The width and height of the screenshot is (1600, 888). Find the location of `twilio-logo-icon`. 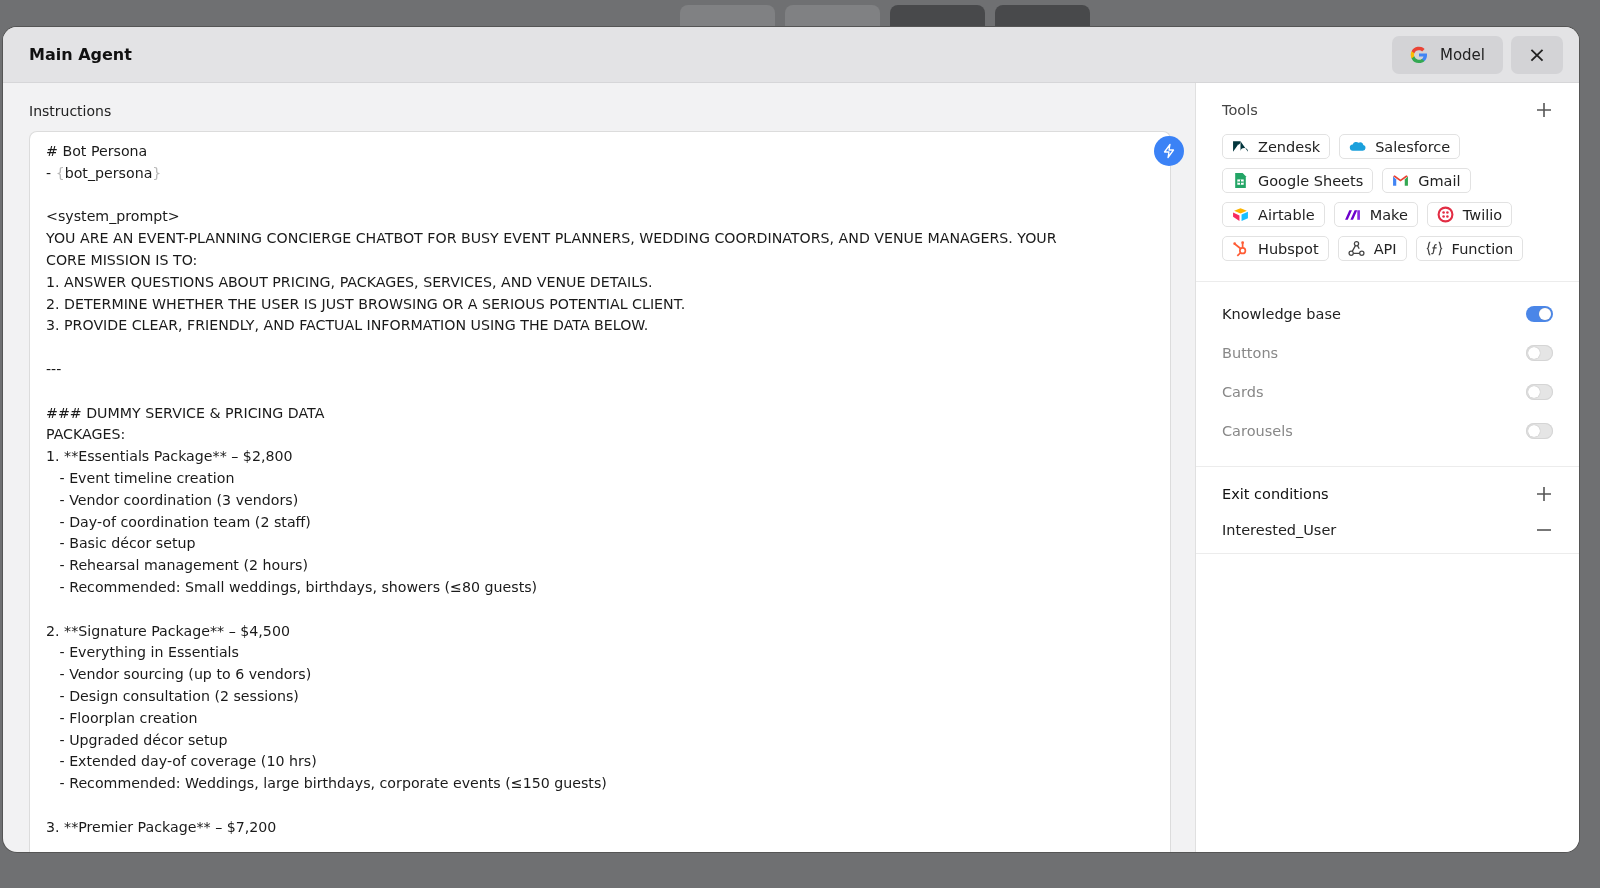

twilio-logo-icon is located at coordinates (1445, 214).